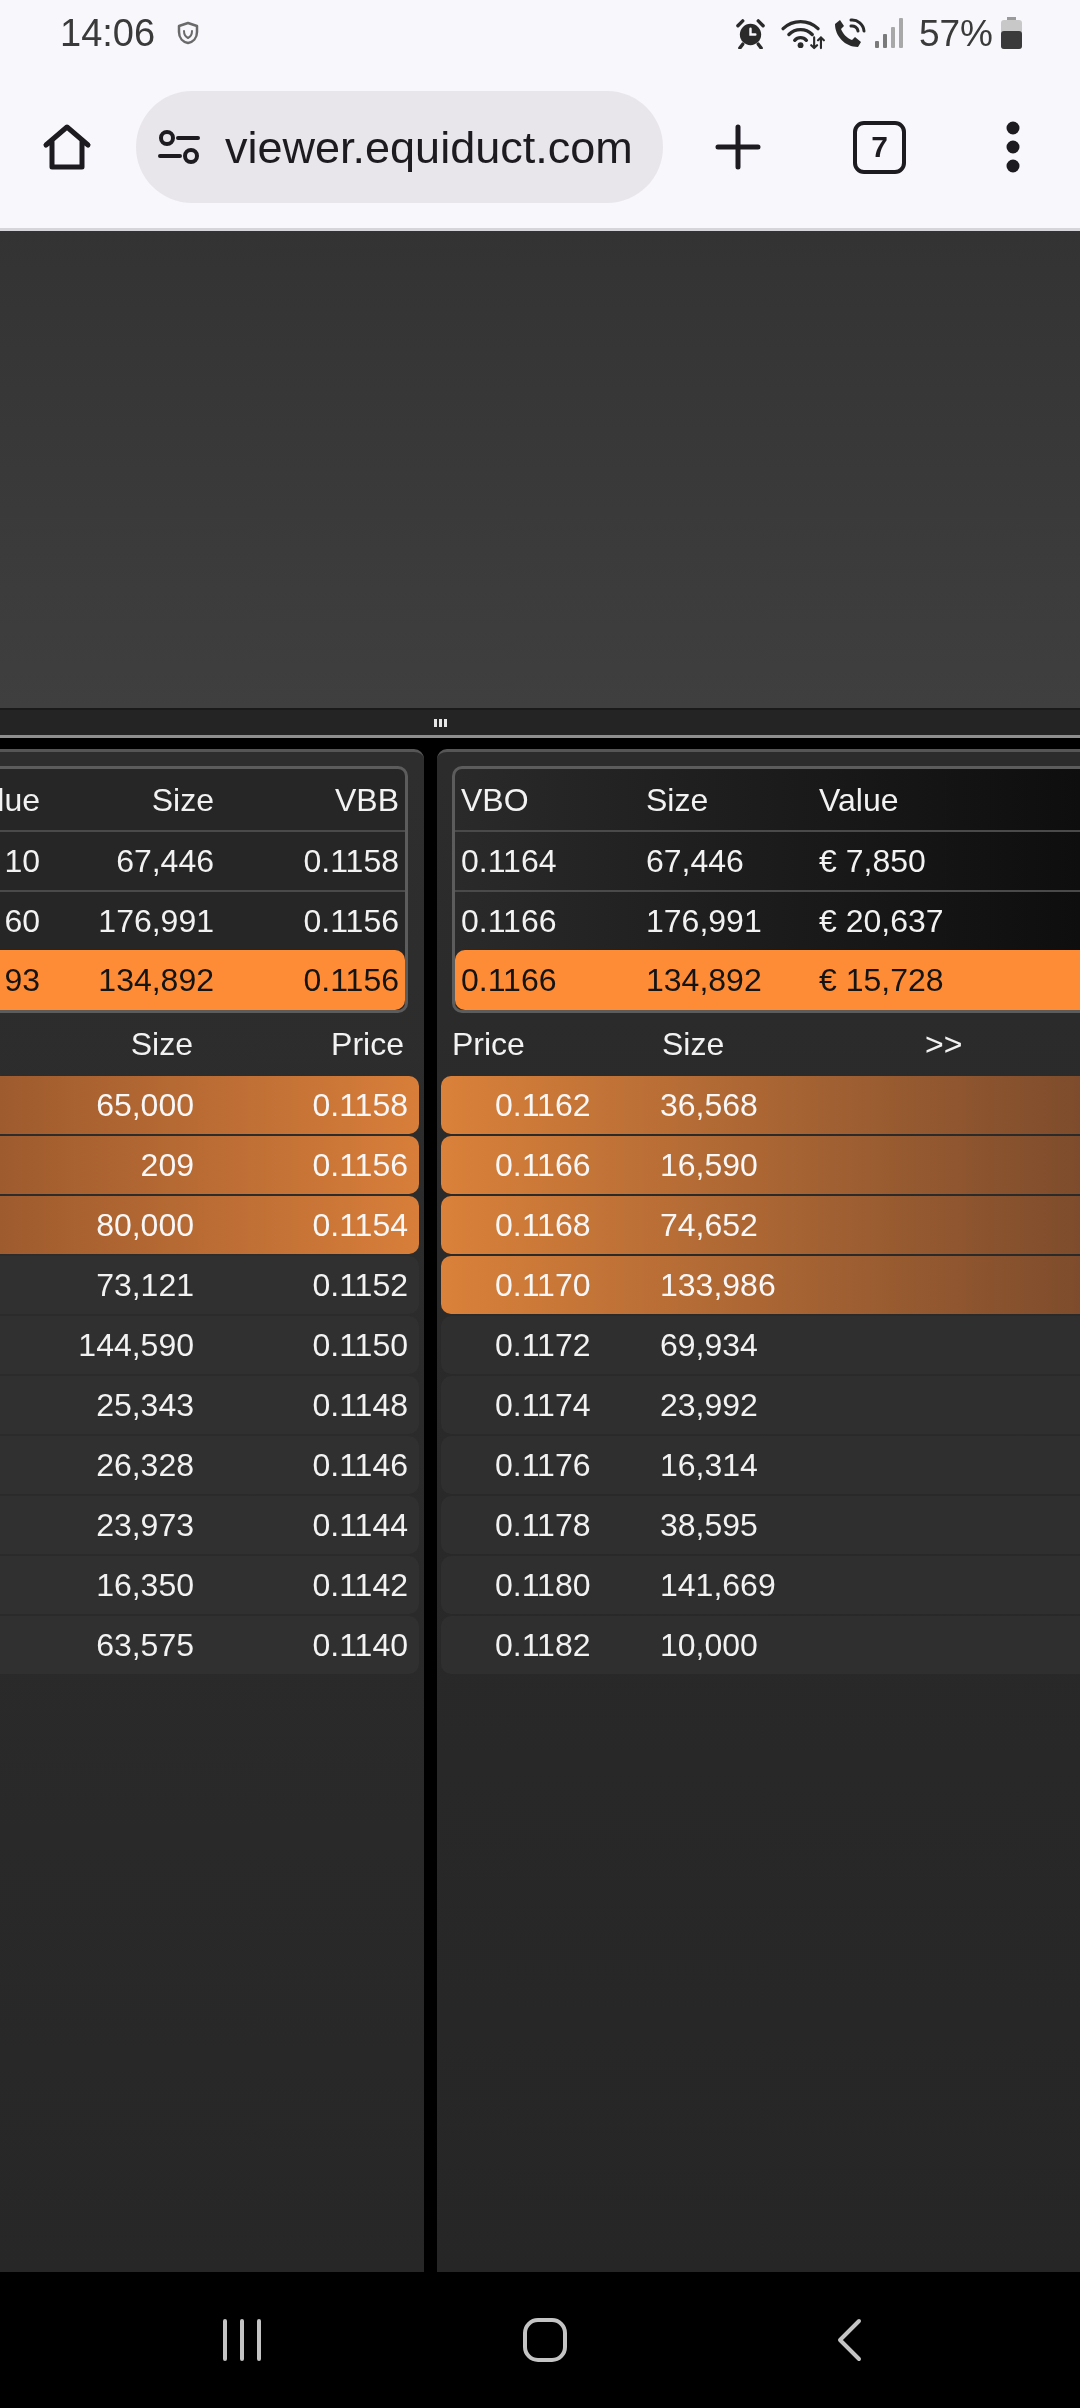 This screenshot has width=1080, height=2408. What do you see at coordinates (145, 1405) in the screenshot?
I see `table-cell: 25,343` at bounding box center [145, 1405].